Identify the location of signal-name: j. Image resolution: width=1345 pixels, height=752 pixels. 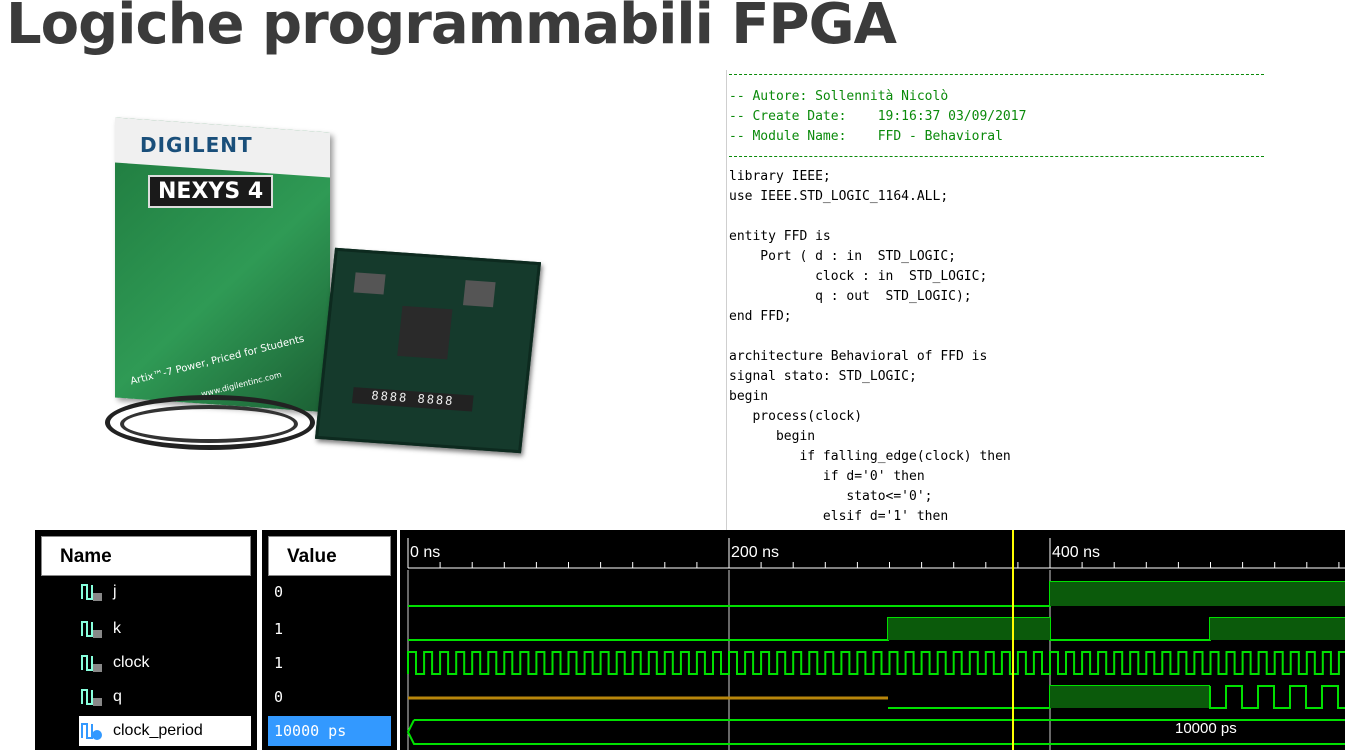
(115, 591).